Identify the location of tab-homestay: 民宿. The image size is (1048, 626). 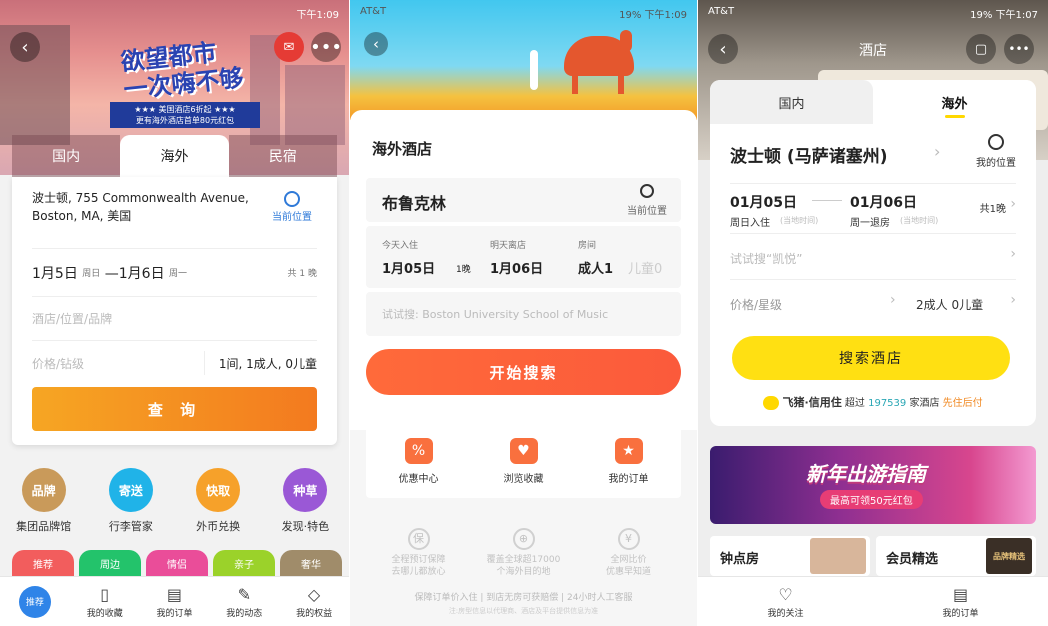
(282, 156).